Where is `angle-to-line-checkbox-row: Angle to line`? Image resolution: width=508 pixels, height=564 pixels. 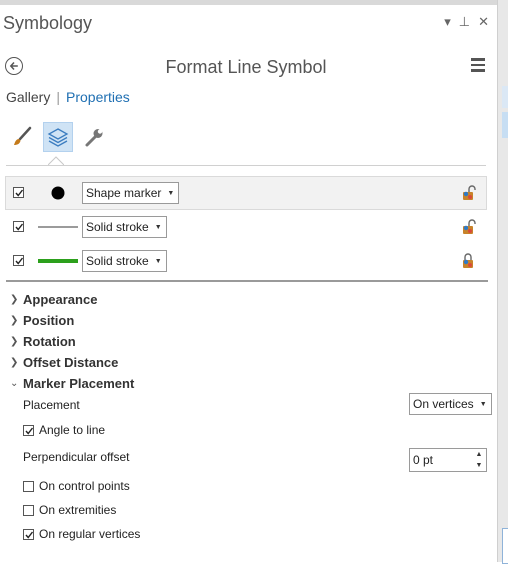 angle-to-line-checkbox-row: Angle to line is located at coordinates (64, 430).